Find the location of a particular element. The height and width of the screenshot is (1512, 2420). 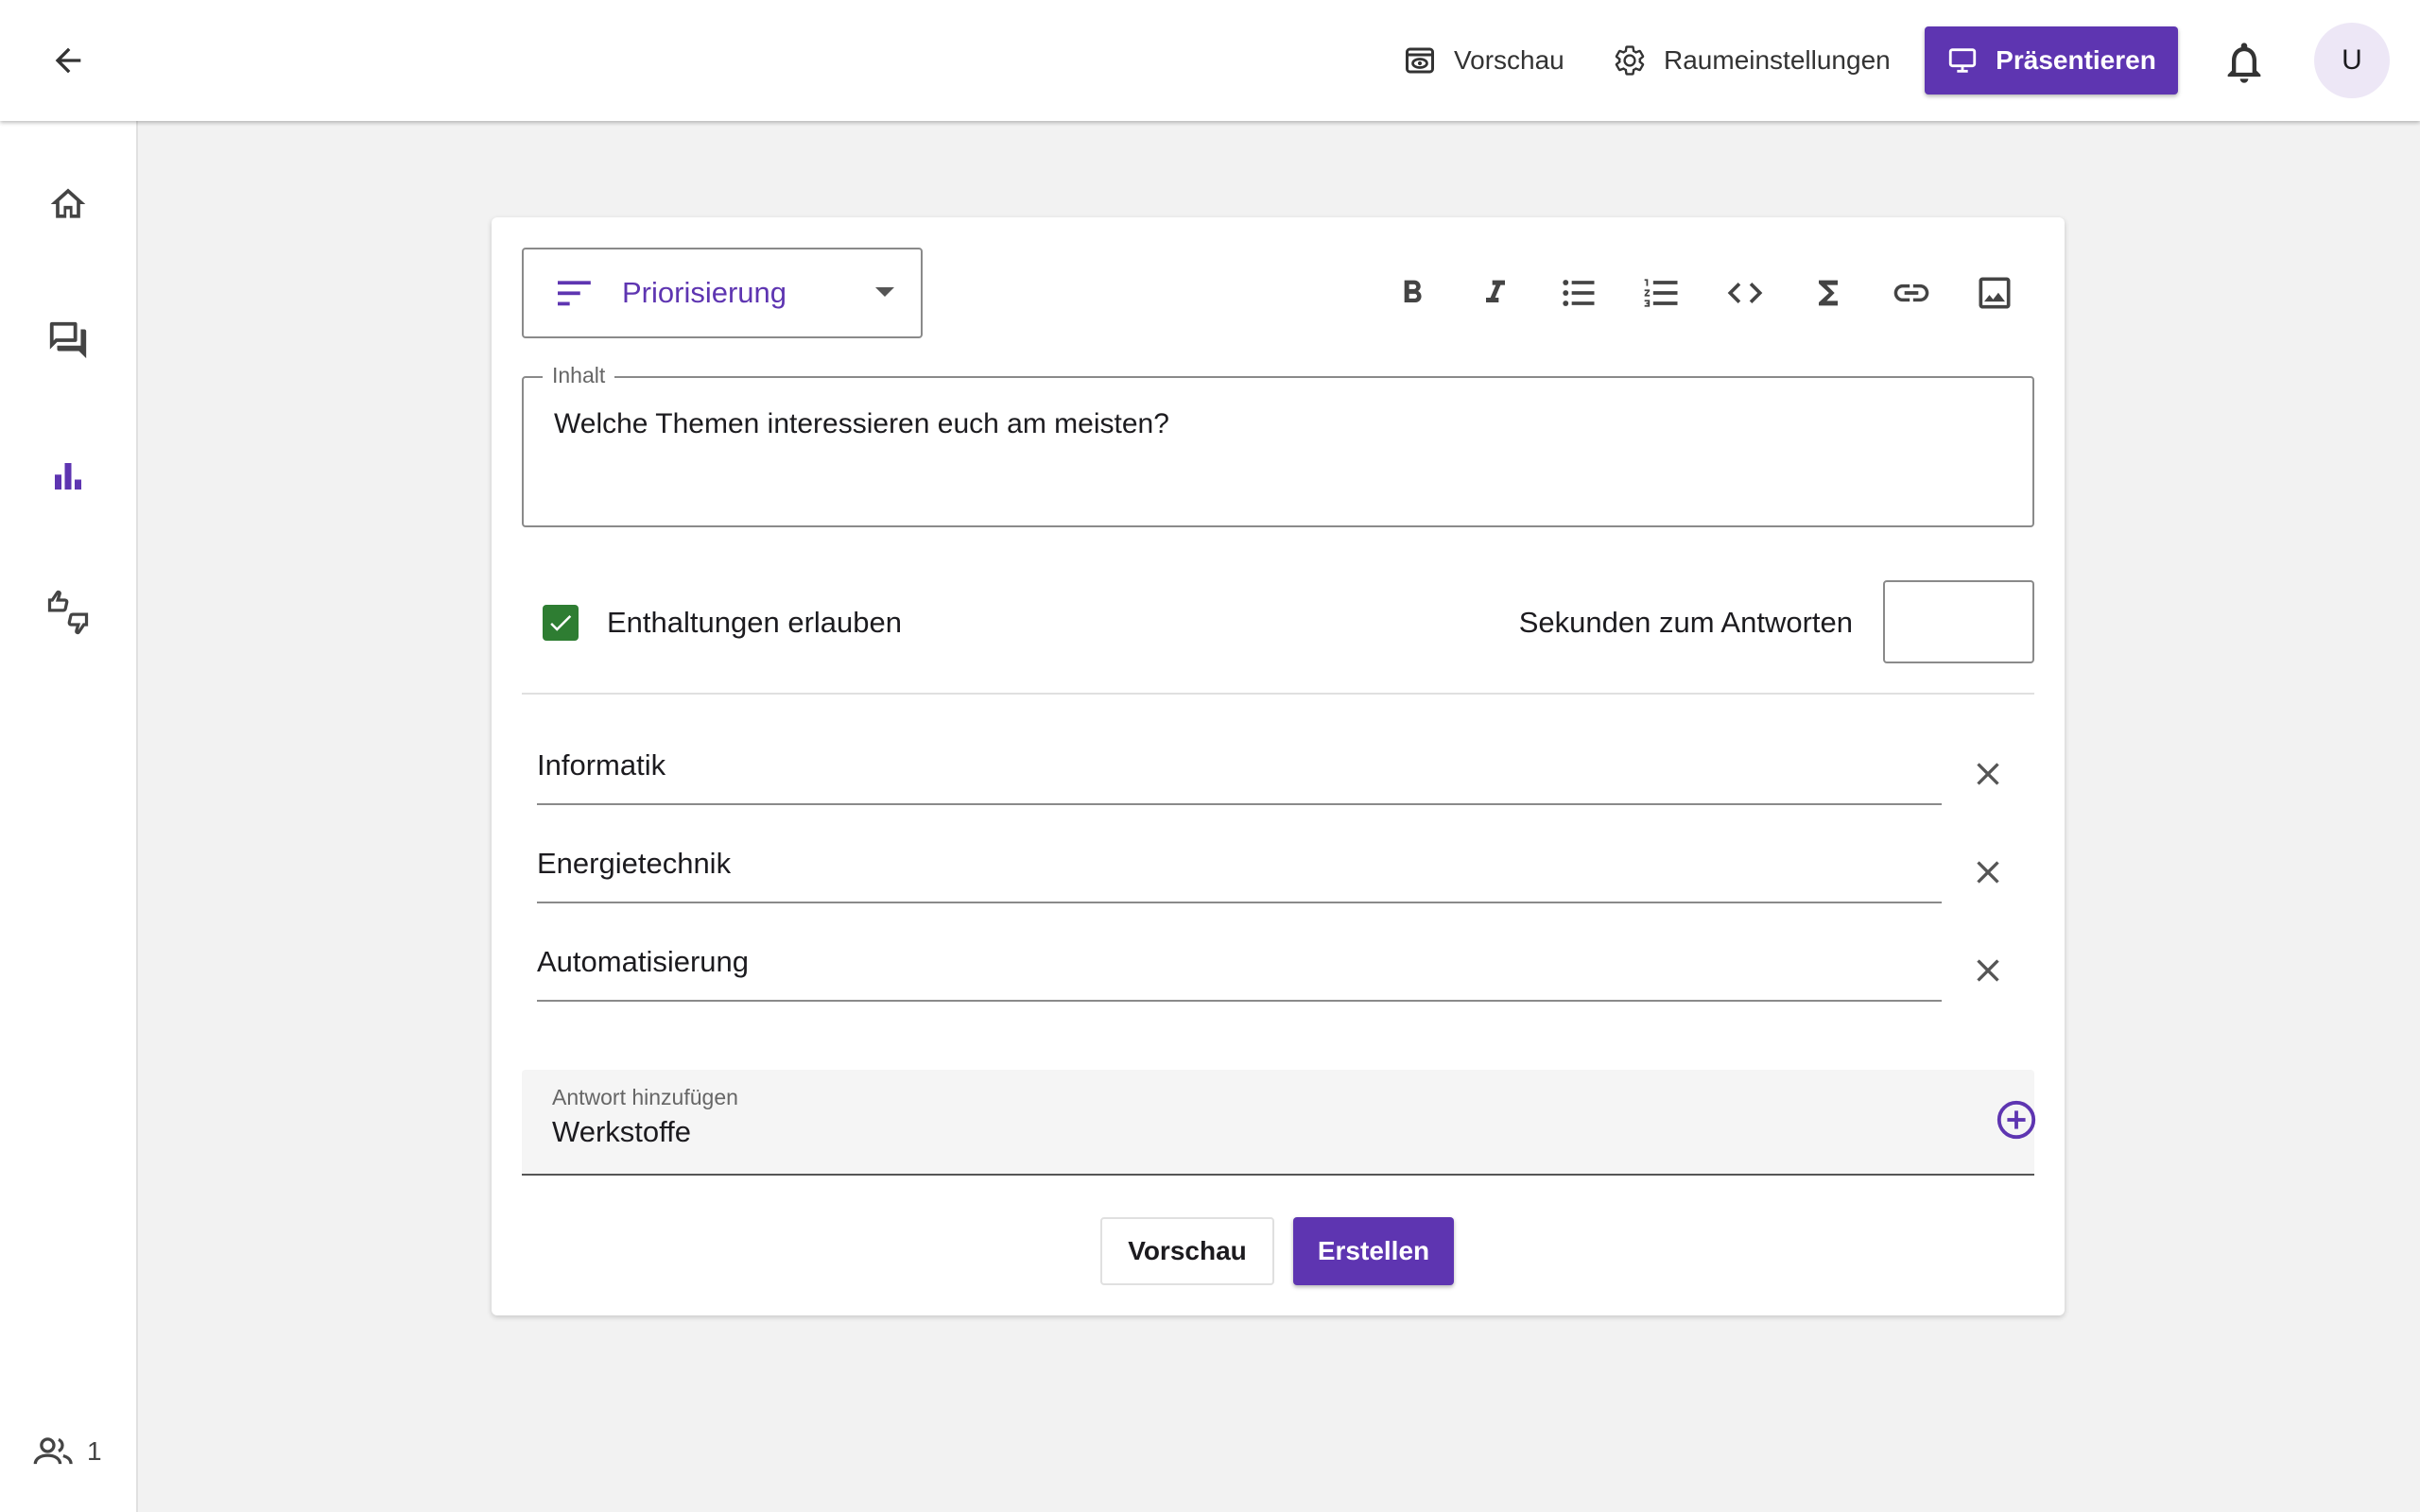

bell-icon is located at coordinates (2244, 63).